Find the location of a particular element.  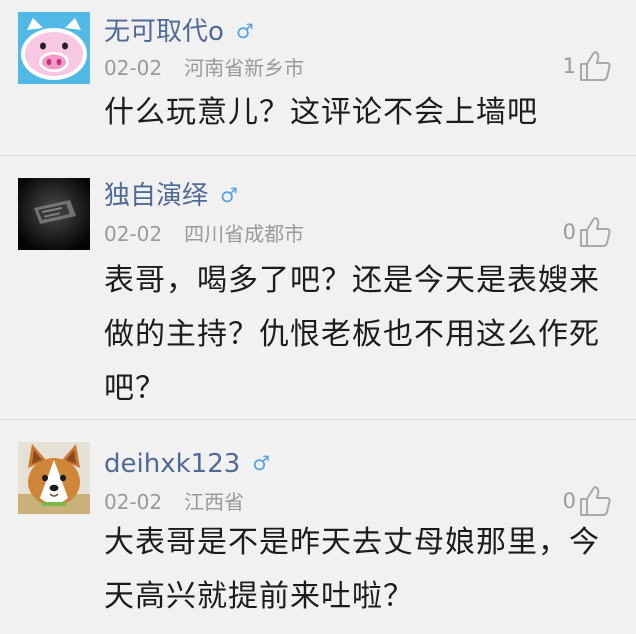

pink-pig-avatar-icon is located at coordinates (54, 48).